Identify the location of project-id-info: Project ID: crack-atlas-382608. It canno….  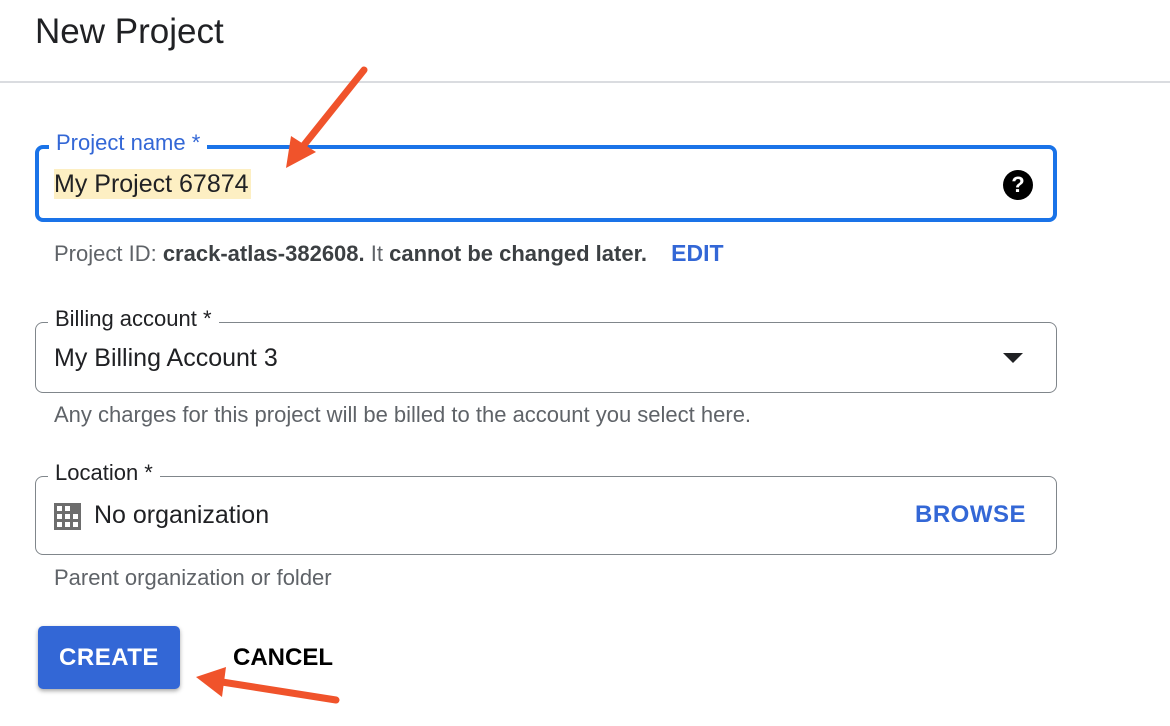
(389, 253).